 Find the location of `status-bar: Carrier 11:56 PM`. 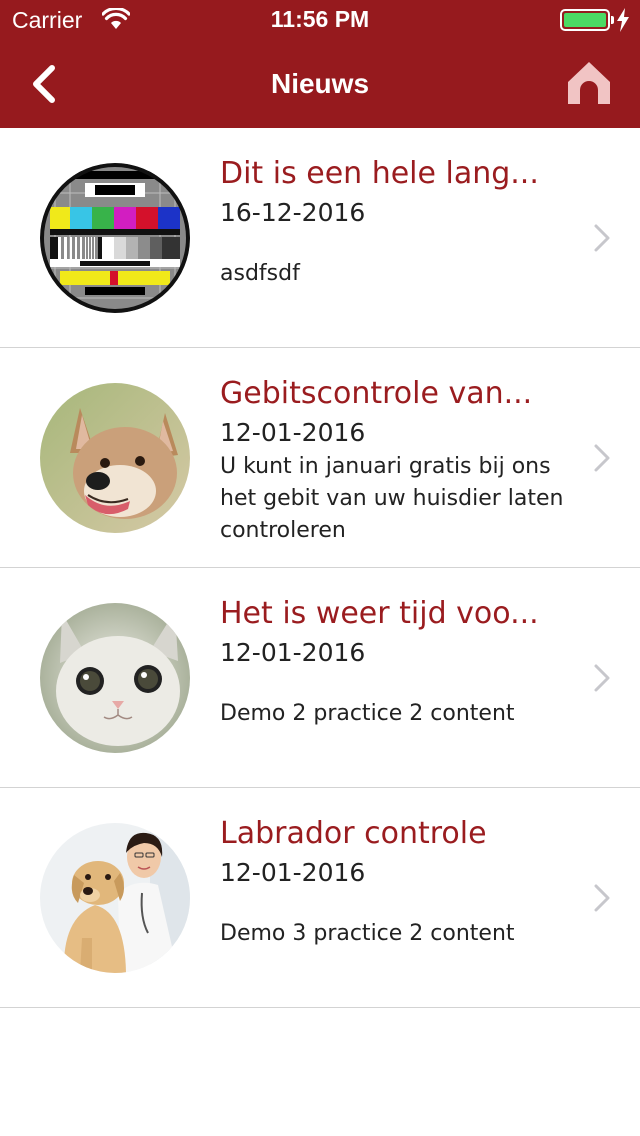

status-bar: Carrier 11:56 PM is located at coordinates (320, 20).